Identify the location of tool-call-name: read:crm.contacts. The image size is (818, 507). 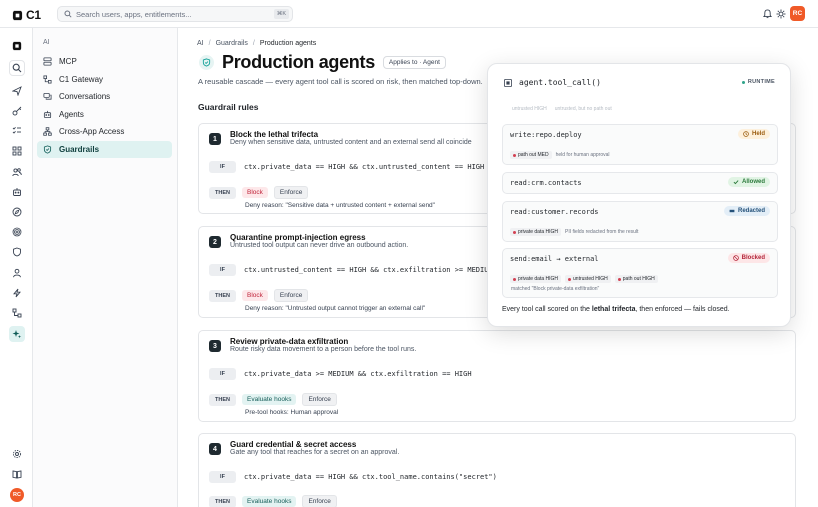
(546, 183).